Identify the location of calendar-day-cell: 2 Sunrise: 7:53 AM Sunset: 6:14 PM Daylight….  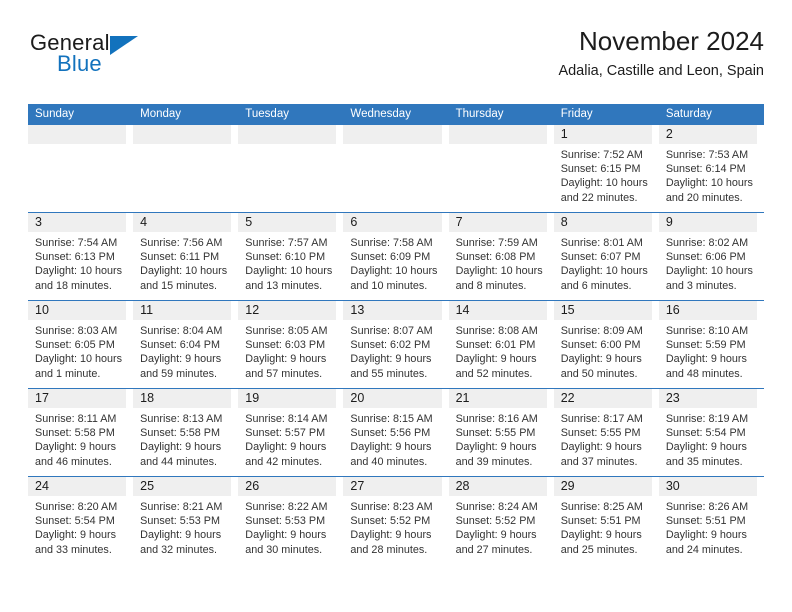
(711, 168).